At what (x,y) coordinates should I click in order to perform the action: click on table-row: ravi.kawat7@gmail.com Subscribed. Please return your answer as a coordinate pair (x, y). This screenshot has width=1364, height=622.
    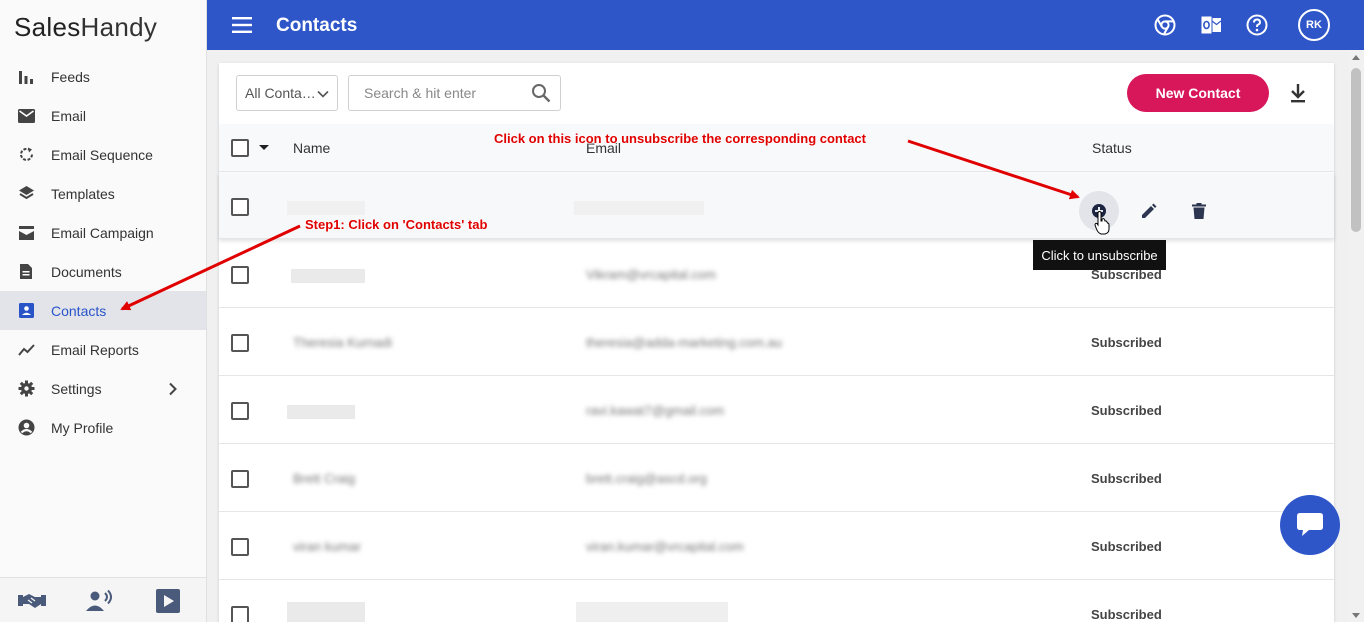
    Looking at the image, I should click on (776, 410).